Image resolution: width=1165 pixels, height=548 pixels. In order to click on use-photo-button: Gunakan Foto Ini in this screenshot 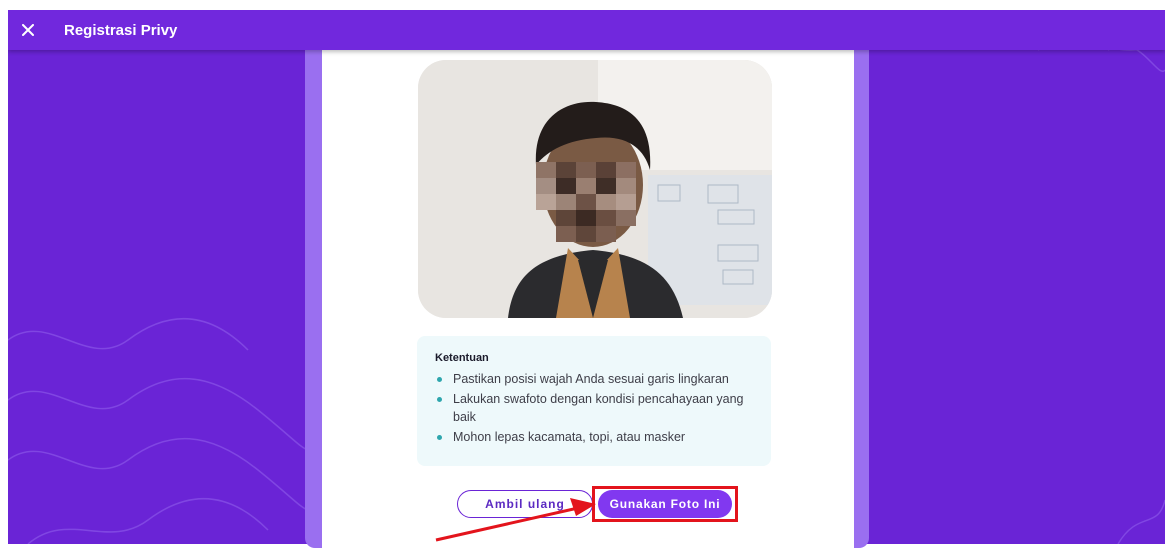, I will do `click(665, 504)`.